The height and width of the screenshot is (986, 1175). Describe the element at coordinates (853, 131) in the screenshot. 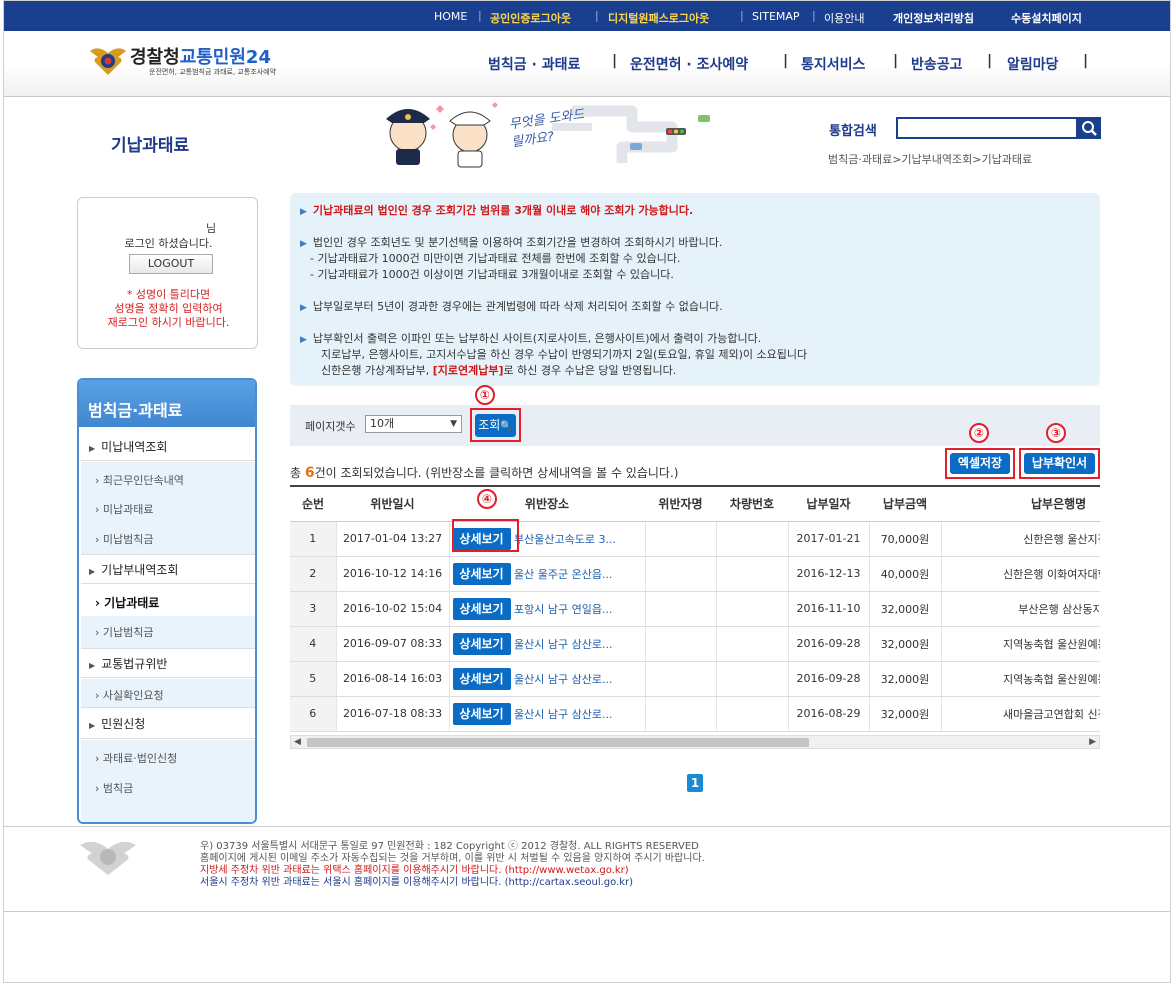

I see `search-label: 통합검색` at that location.